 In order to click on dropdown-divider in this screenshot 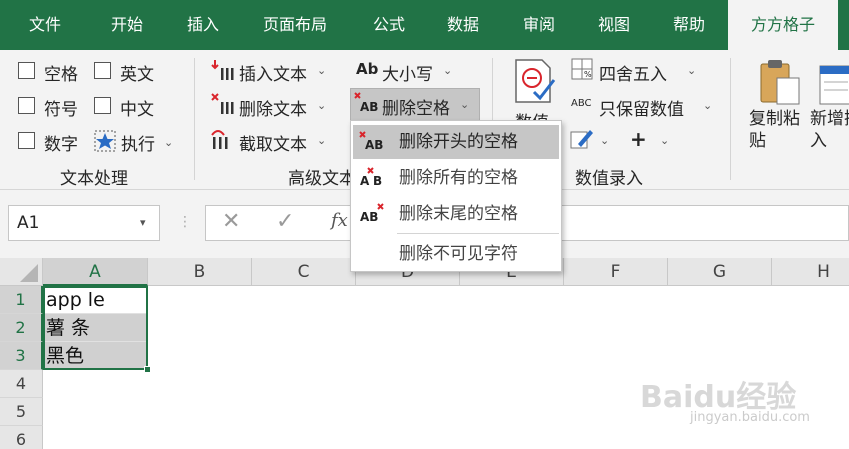, I will do `click(478, 233)`.